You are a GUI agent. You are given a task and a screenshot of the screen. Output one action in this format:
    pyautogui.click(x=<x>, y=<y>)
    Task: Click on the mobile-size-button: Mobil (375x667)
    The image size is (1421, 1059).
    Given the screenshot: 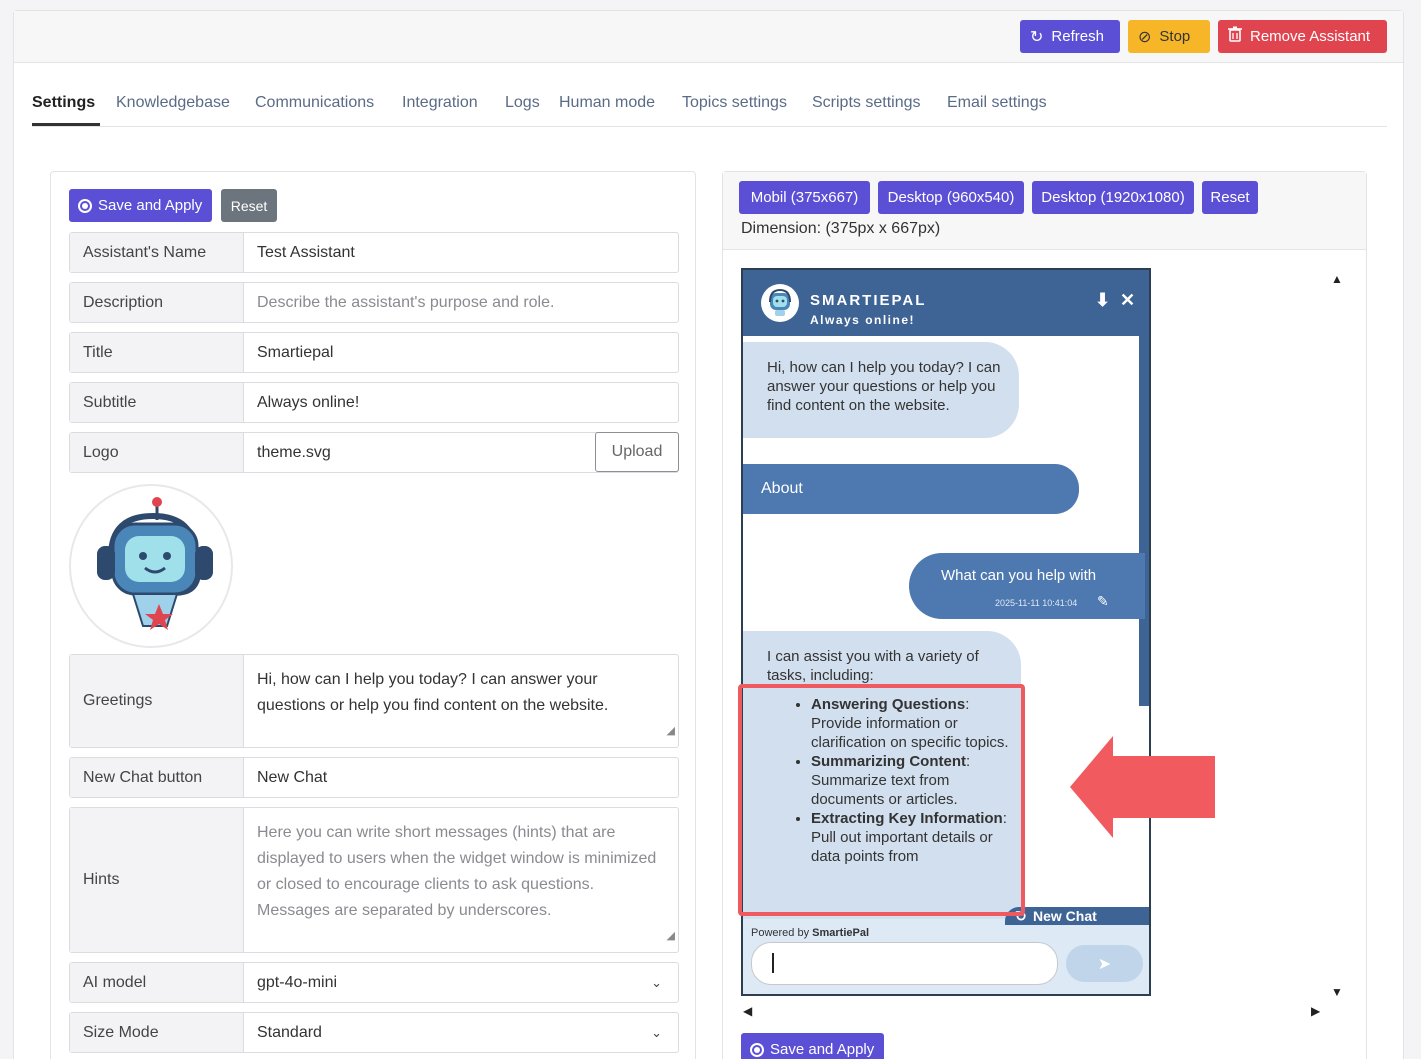 What is the action you would take?
    pyautogui.click(x=804, y=197)
    